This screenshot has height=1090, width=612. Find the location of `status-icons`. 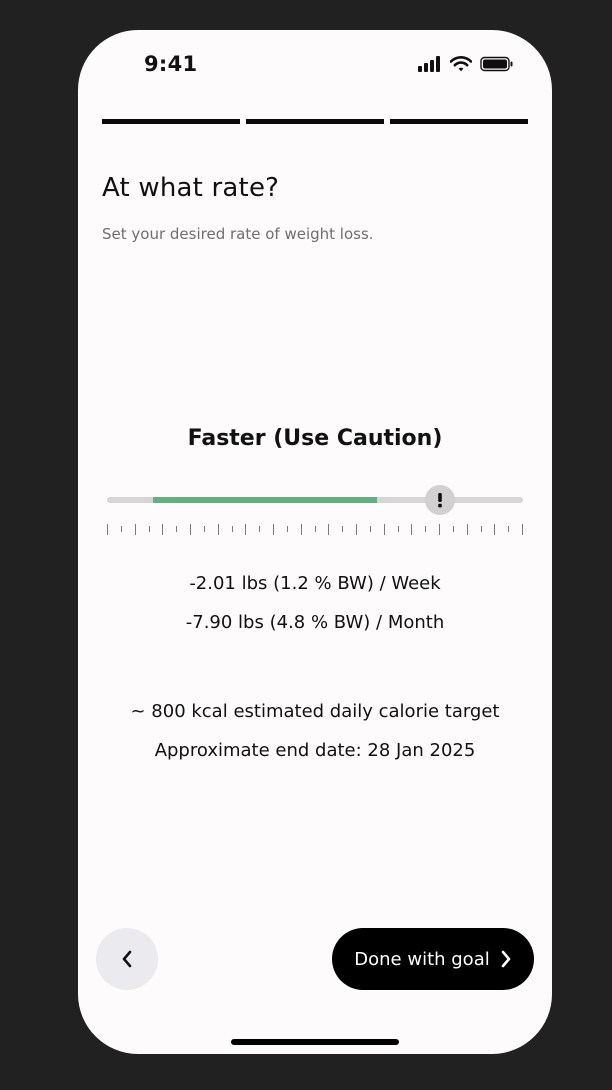

status-icons is located at coordinates (466, 64).